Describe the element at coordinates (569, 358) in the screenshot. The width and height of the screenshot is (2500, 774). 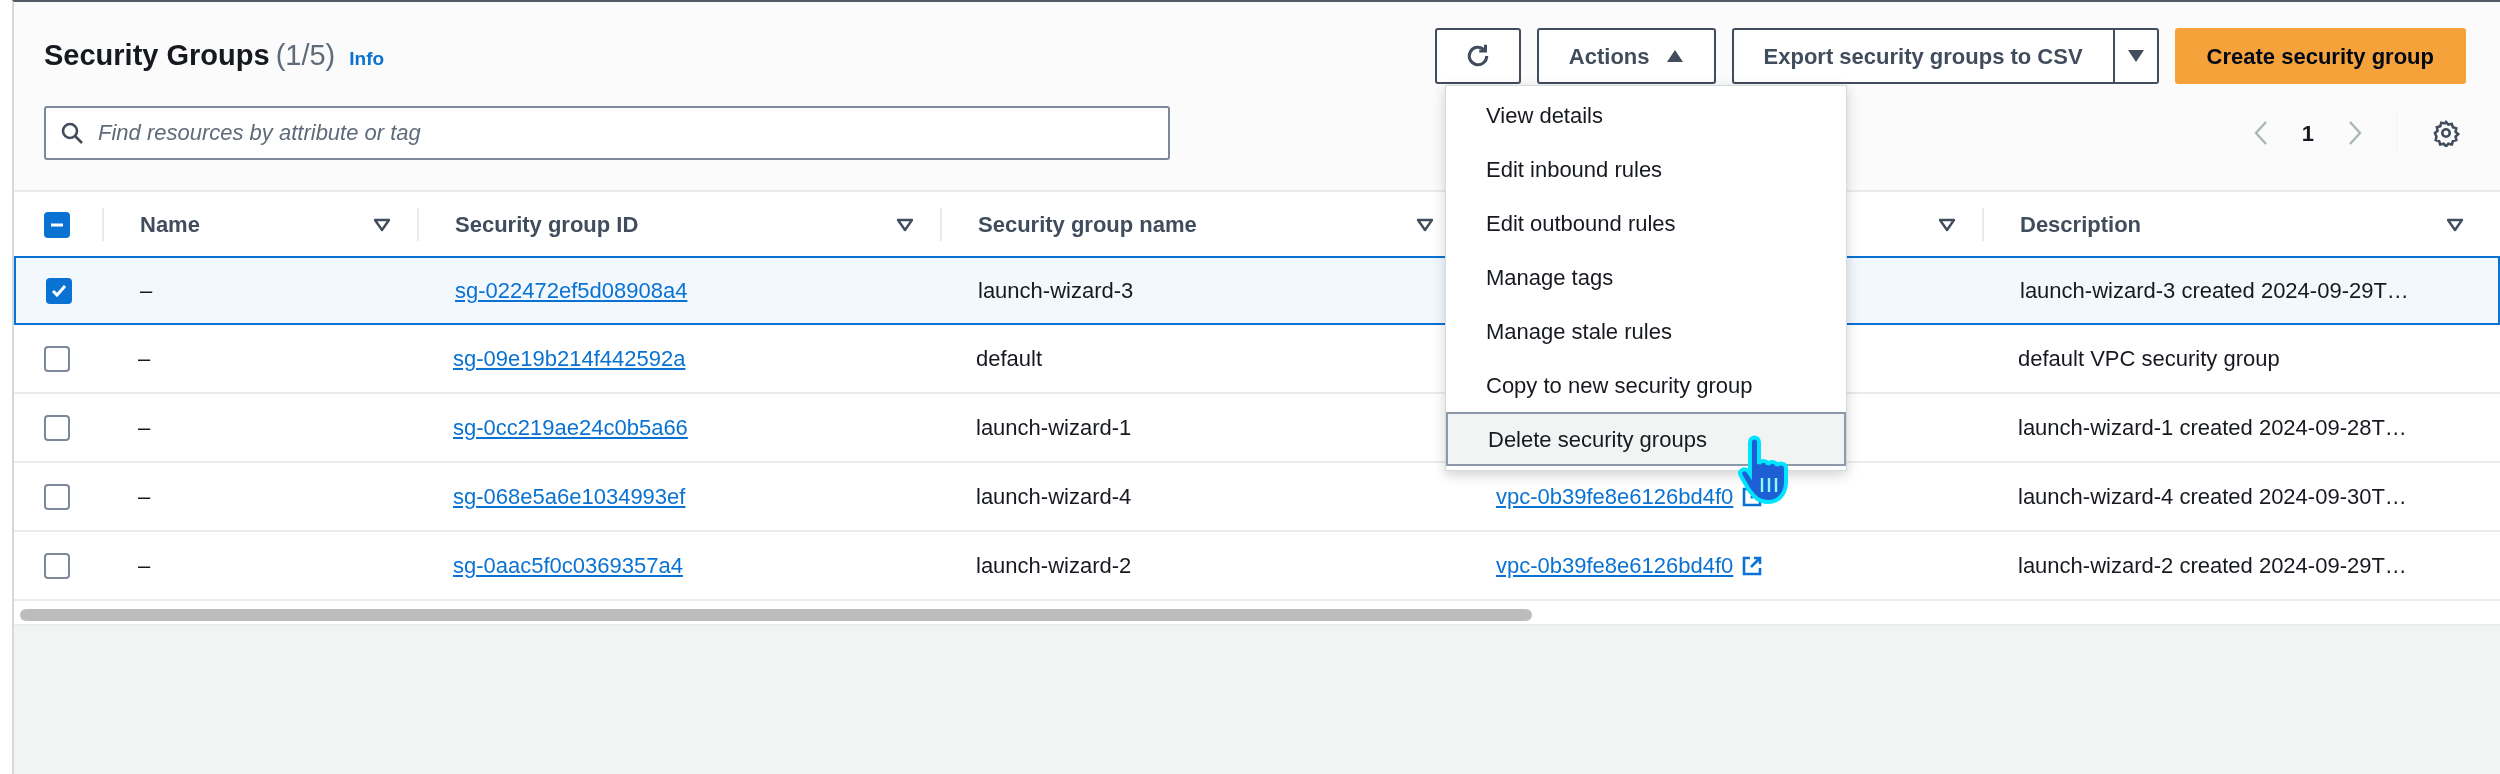
I see `group-id-link: sg-09e19b214f442592a` at that location.